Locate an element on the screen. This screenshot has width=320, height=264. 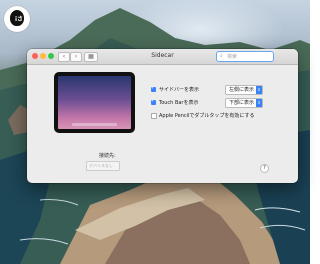
pencil-doubletap-row: Apple Pencilでダブルタップを有効にする is located at coordinates (216, 116).